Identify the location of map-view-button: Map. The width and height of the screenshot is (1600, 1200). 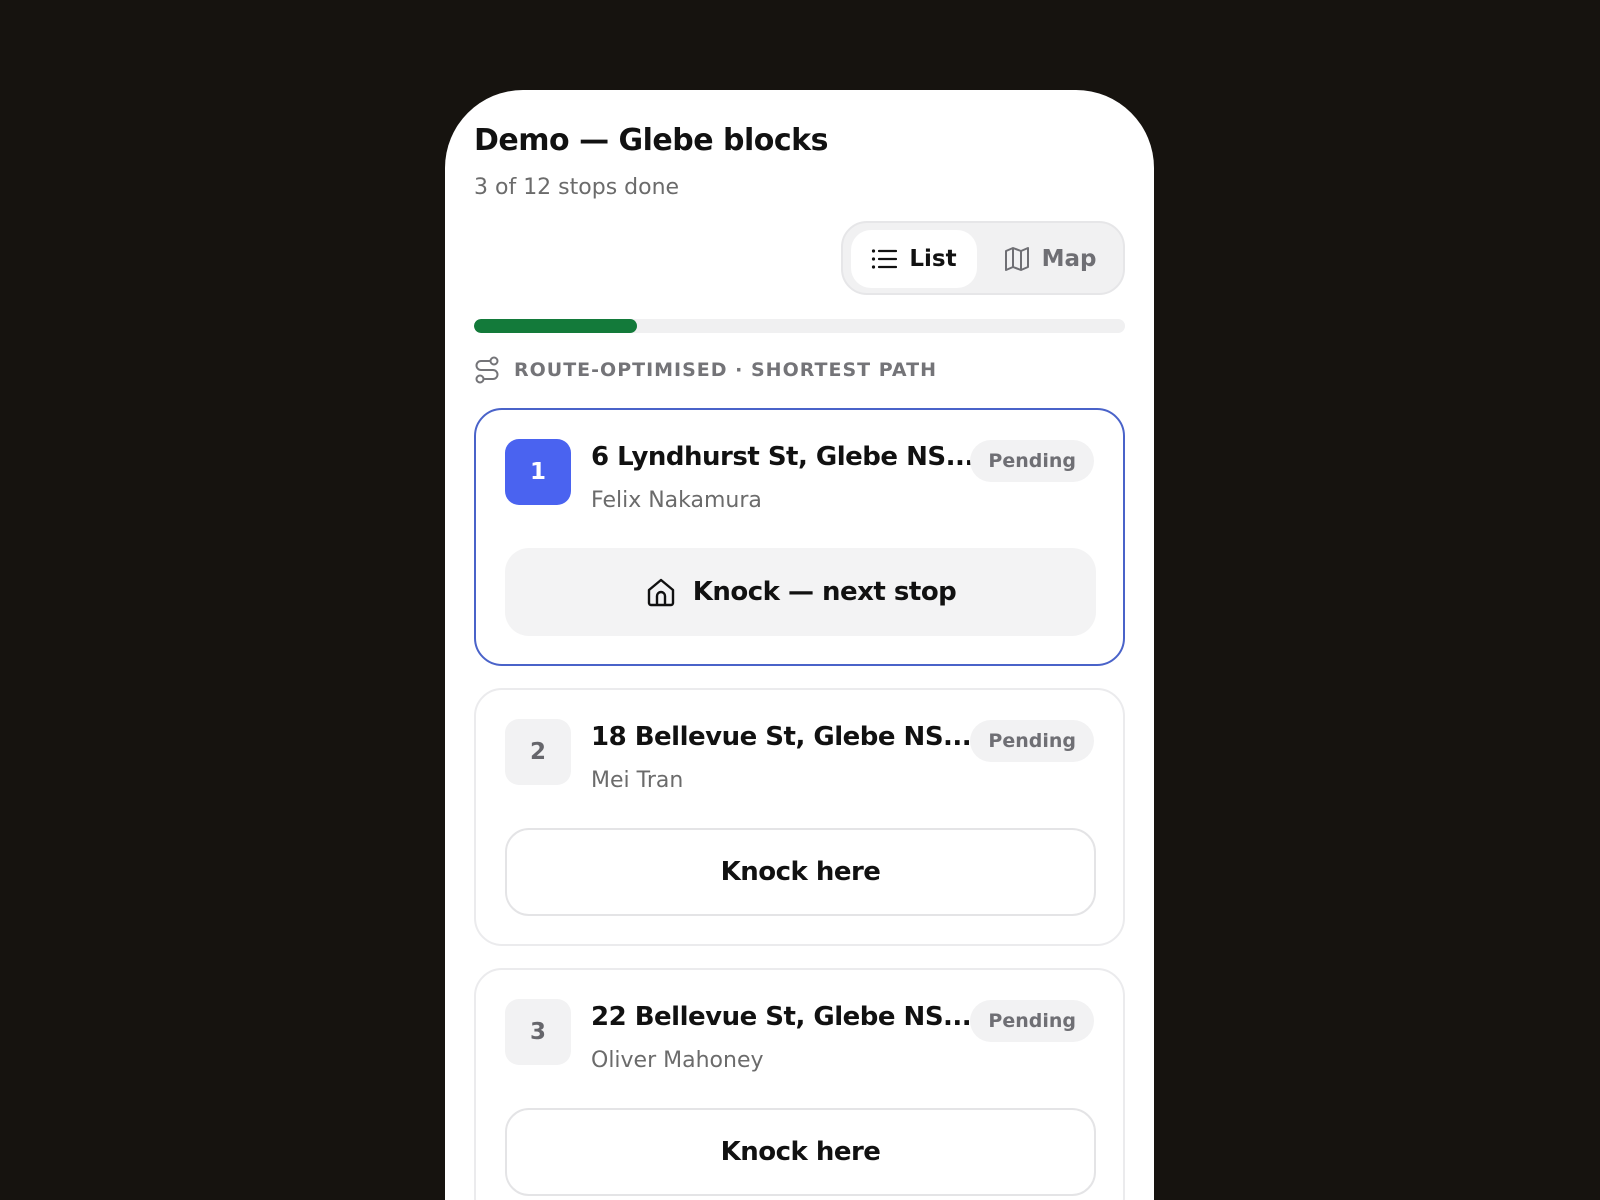
(1050, 259).